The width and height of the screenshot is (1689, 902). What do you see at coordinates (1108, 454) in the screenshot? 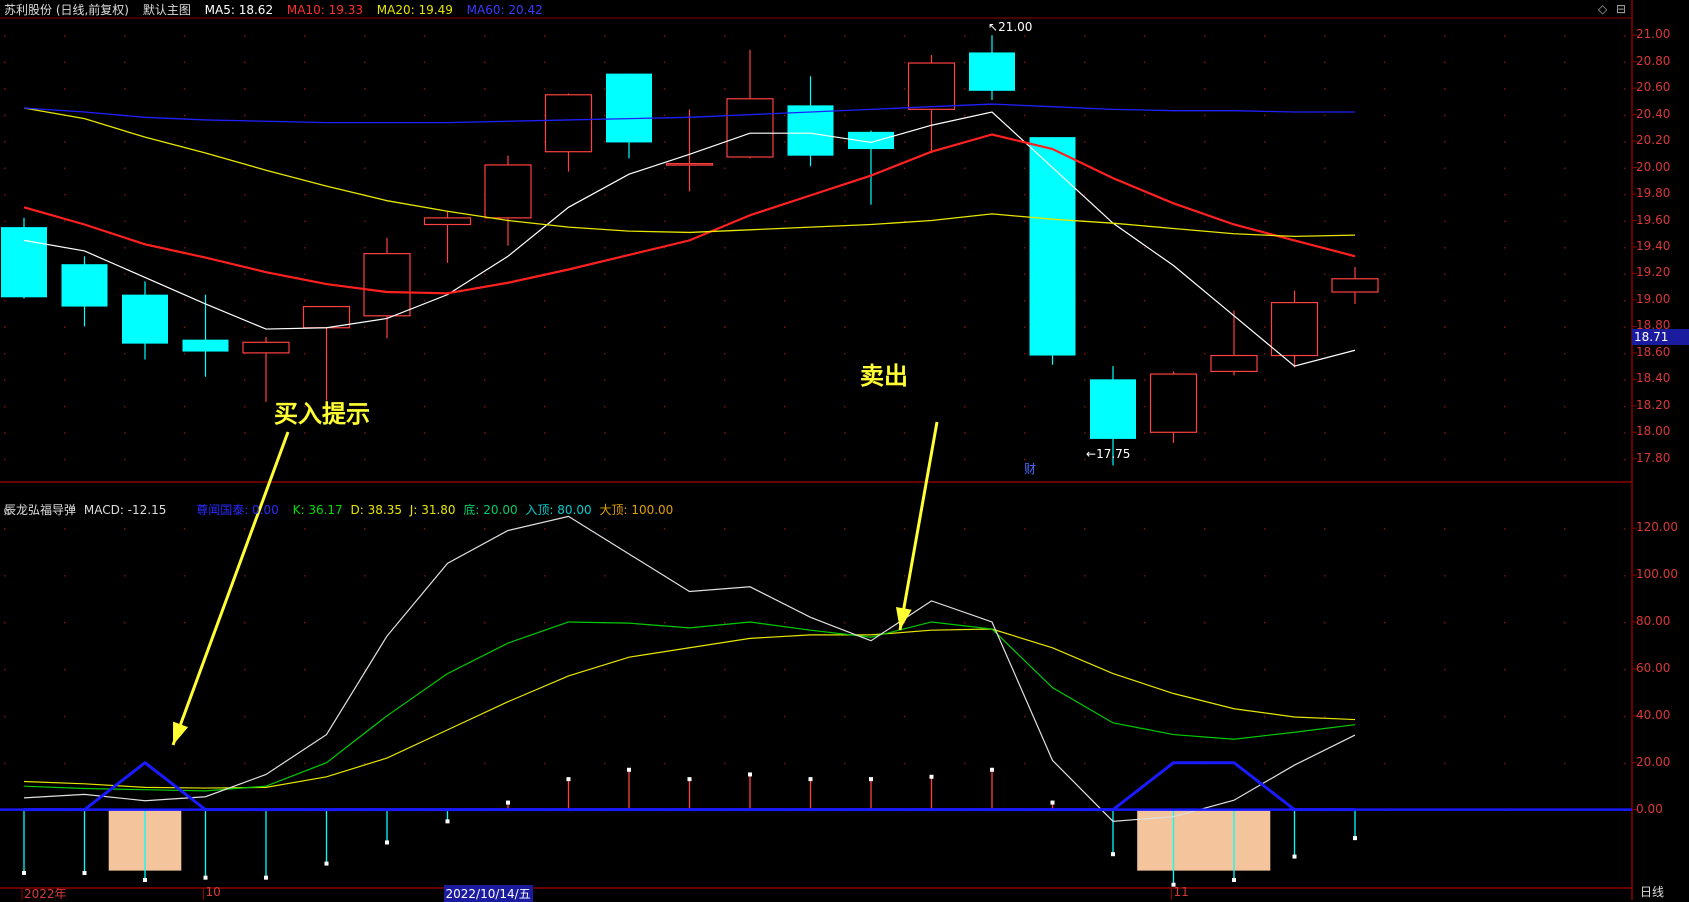
I see `low-marker: ←17.75` at bounding box center [1108, 454].